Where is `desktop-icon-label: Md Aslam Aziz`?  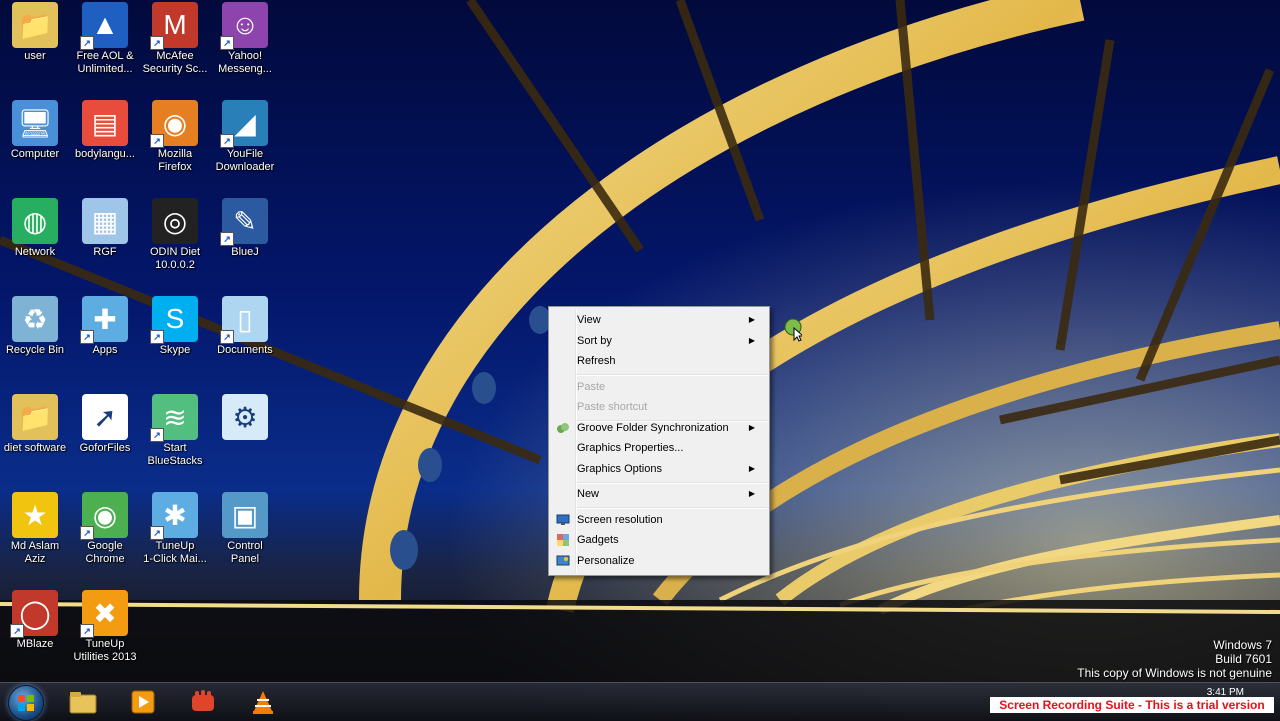 desktop-icon-label: Md Aslam Aziz is located at coordinates (35, 552).